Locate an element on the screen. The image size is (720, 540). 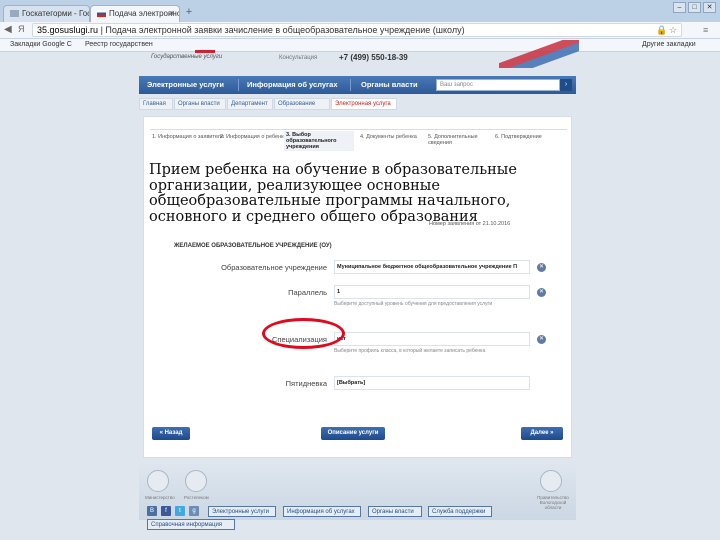
window-controls: – □ ✕ is located at coordinates (693, 7).